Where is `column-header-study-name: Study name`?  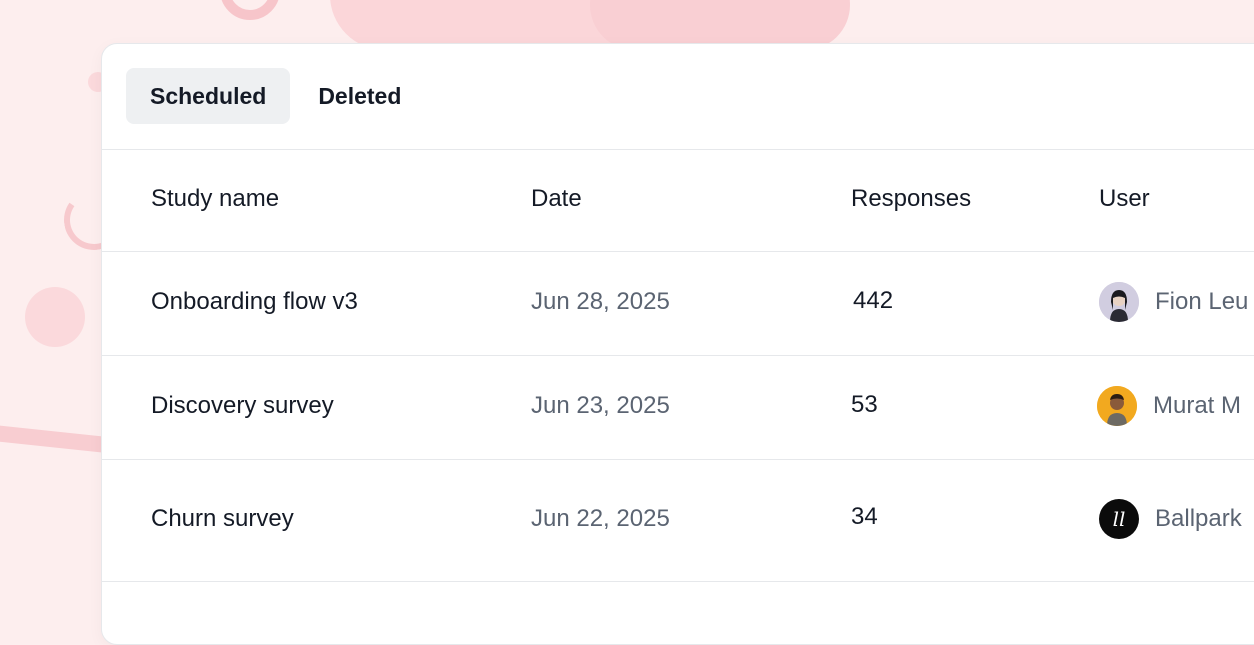
column-header-study-name: Study name is located at coordinates (215, 199).